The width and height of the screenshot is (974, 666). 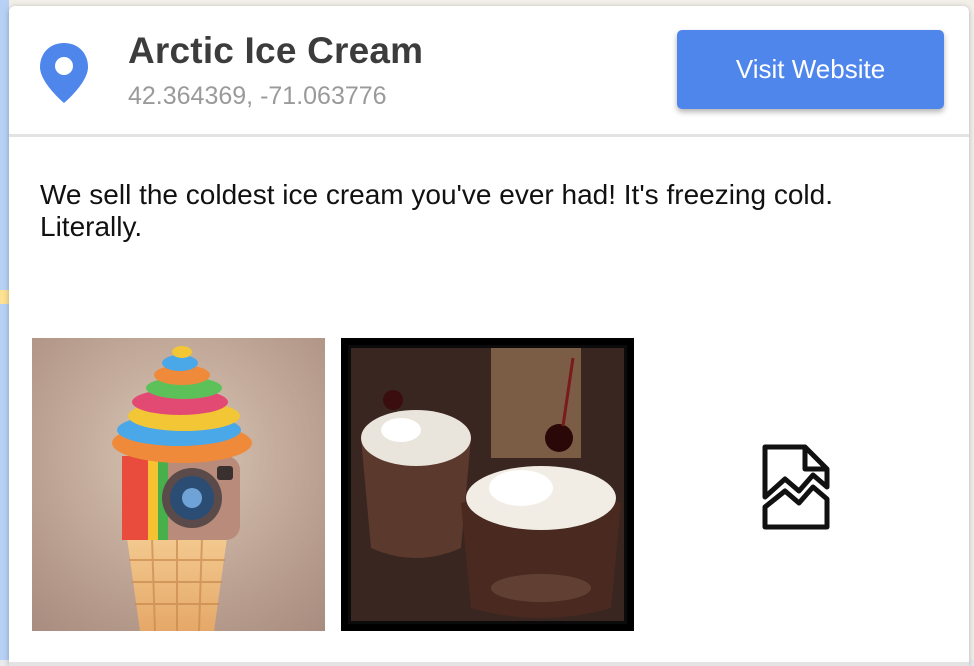 I want to click on sundaes-image, so click(x=487, y=484).